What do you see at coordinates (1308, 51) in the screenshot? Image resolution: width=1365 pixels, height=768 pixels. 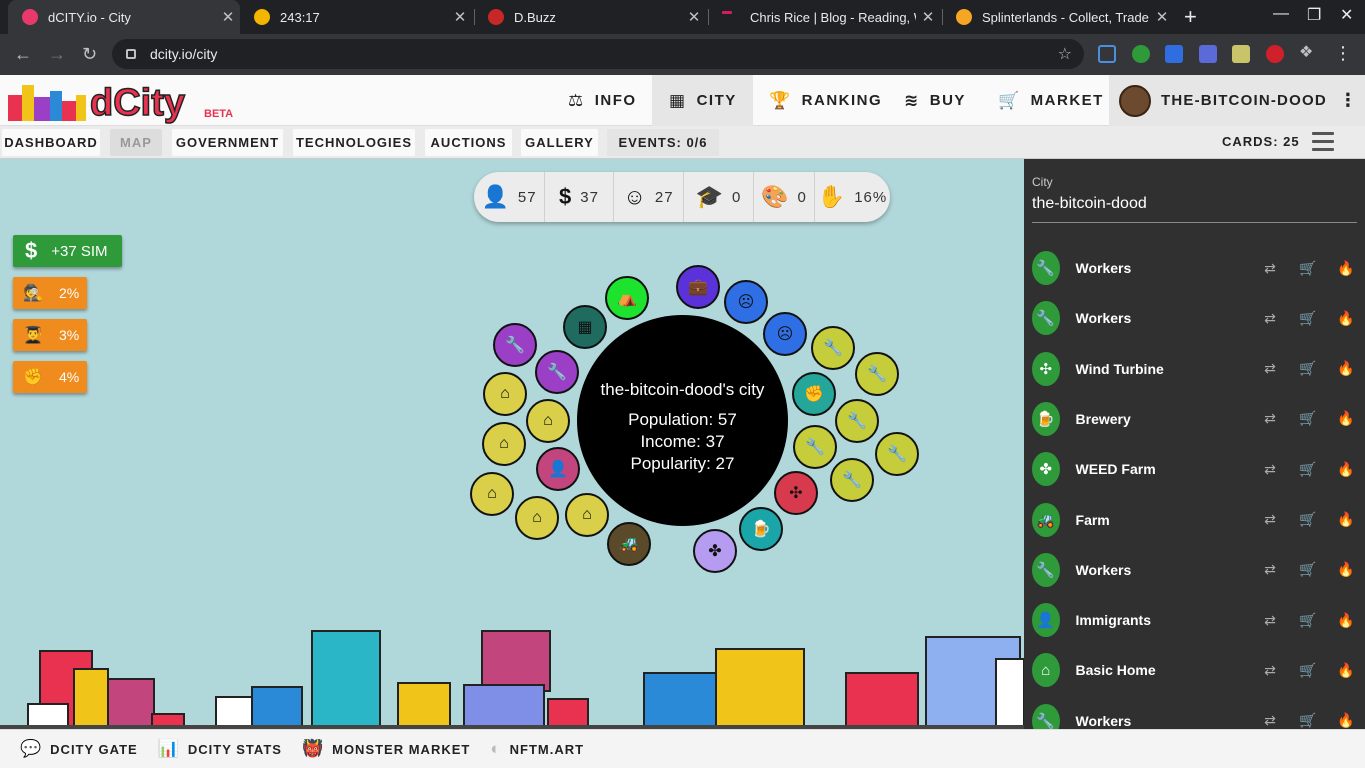 I see `extensions-puzzle-icon: ❖` at bounding box center [1308, 51].